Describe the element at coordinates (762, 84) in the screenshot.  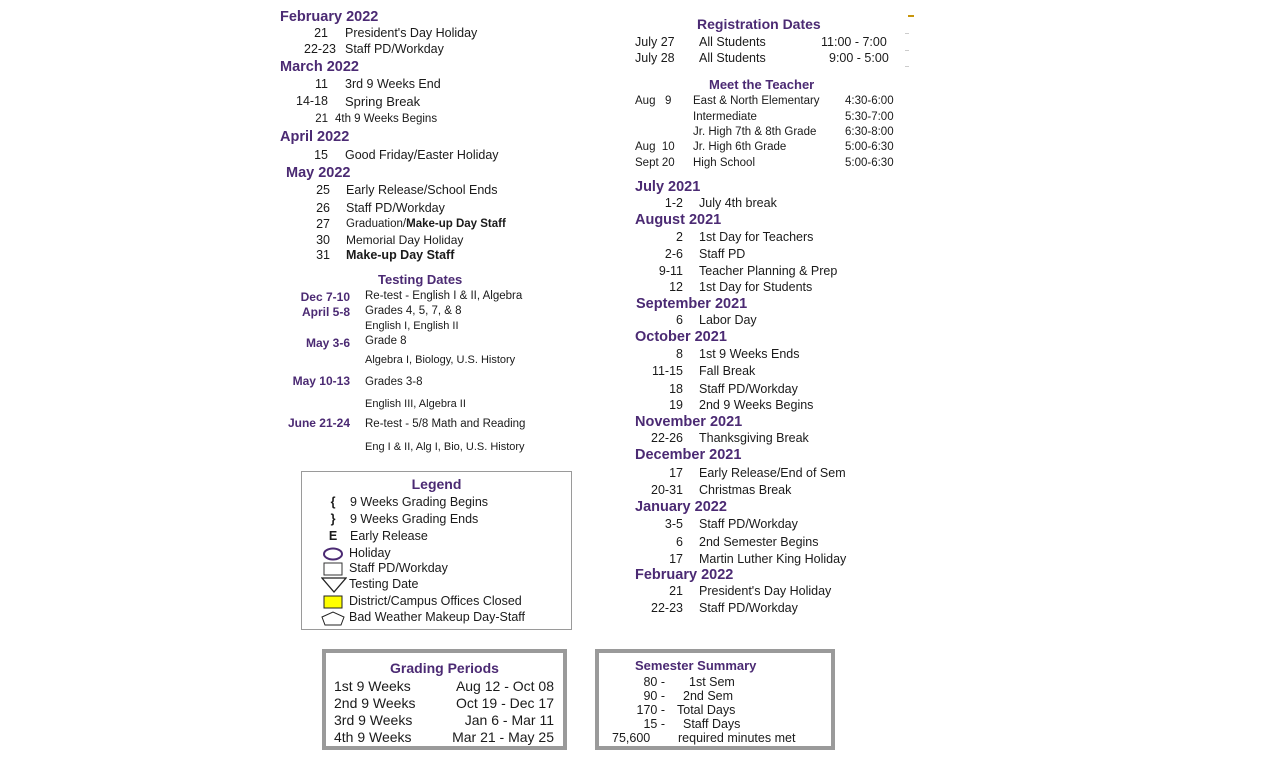
I see `meet-teacher-title: Meet the Teacher` at that location.